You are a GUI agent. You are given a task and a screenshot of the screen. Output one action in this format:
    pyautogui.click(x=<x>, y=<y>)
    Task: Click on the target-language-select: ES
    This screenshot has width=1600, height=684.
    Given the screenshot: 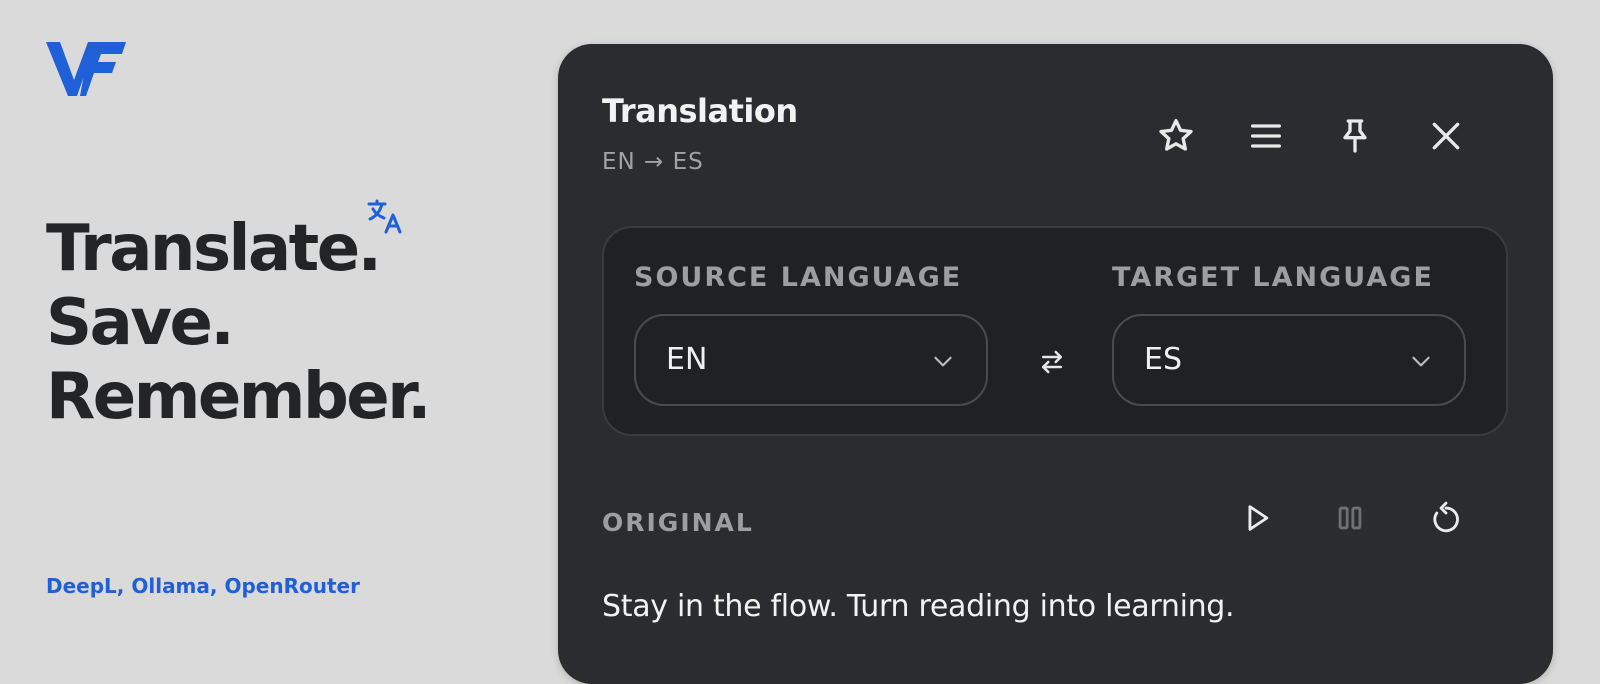 What is the action you would take?
    pyautogui.click(x=1289, y=360)
    